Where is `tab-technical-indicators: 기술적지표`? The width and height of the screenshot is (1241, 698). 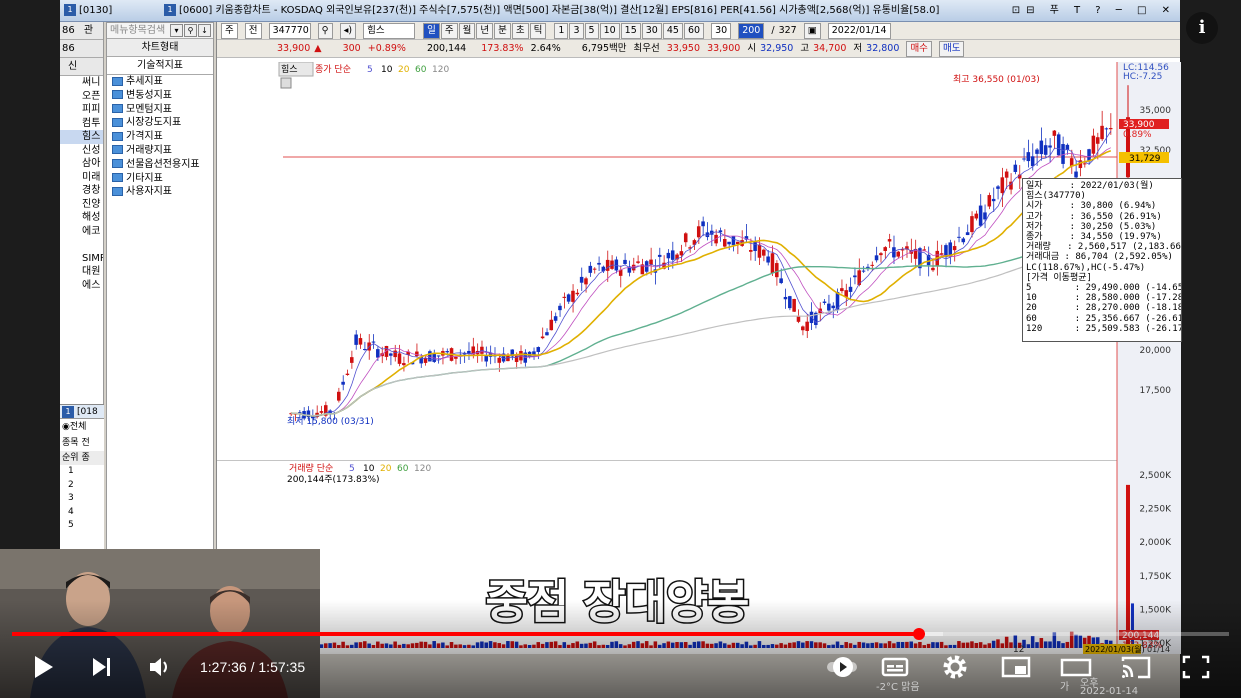
tab-technical-indicators: 기술적지표 is located at coordinates (160, 66).